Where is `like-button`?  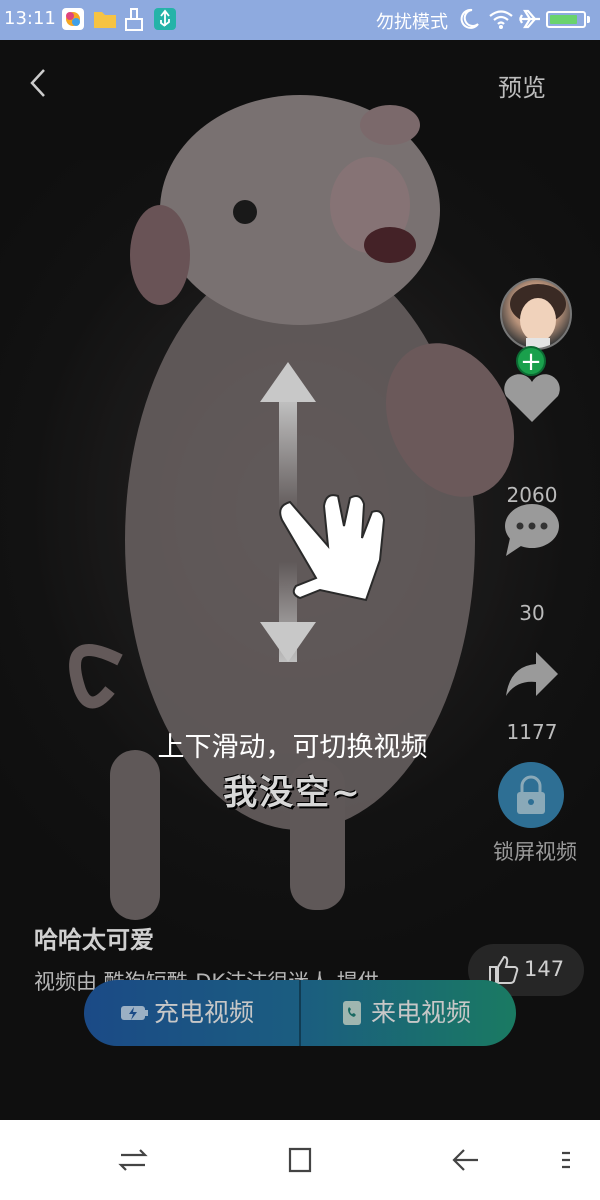 like-button is located at coordinates (532, 398).